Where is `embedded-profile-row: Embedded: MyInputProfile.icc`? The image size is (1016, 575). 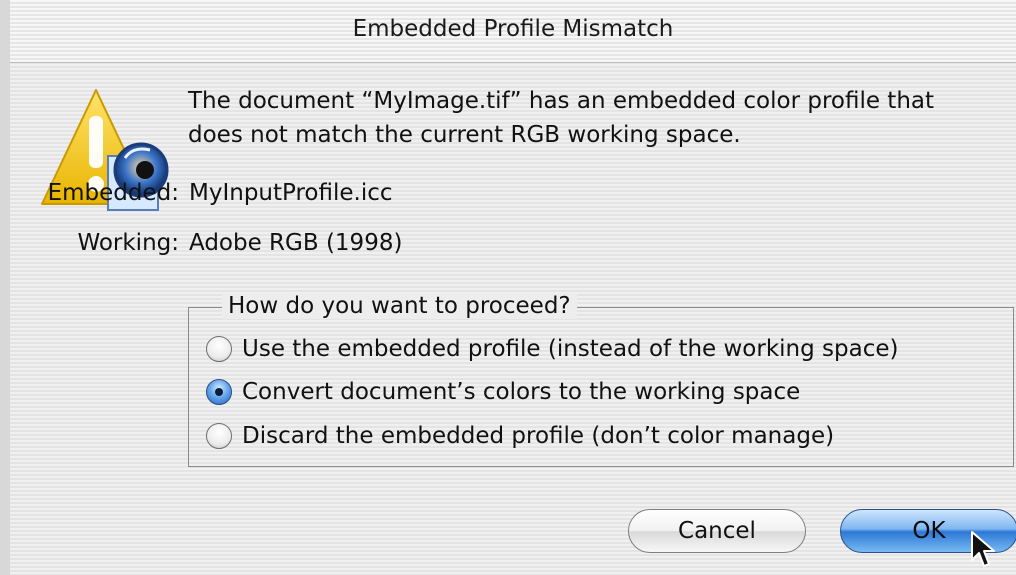 embedded-profile-row: Embedded: MyInputProfile.icc is located at coordinates (218, 193).